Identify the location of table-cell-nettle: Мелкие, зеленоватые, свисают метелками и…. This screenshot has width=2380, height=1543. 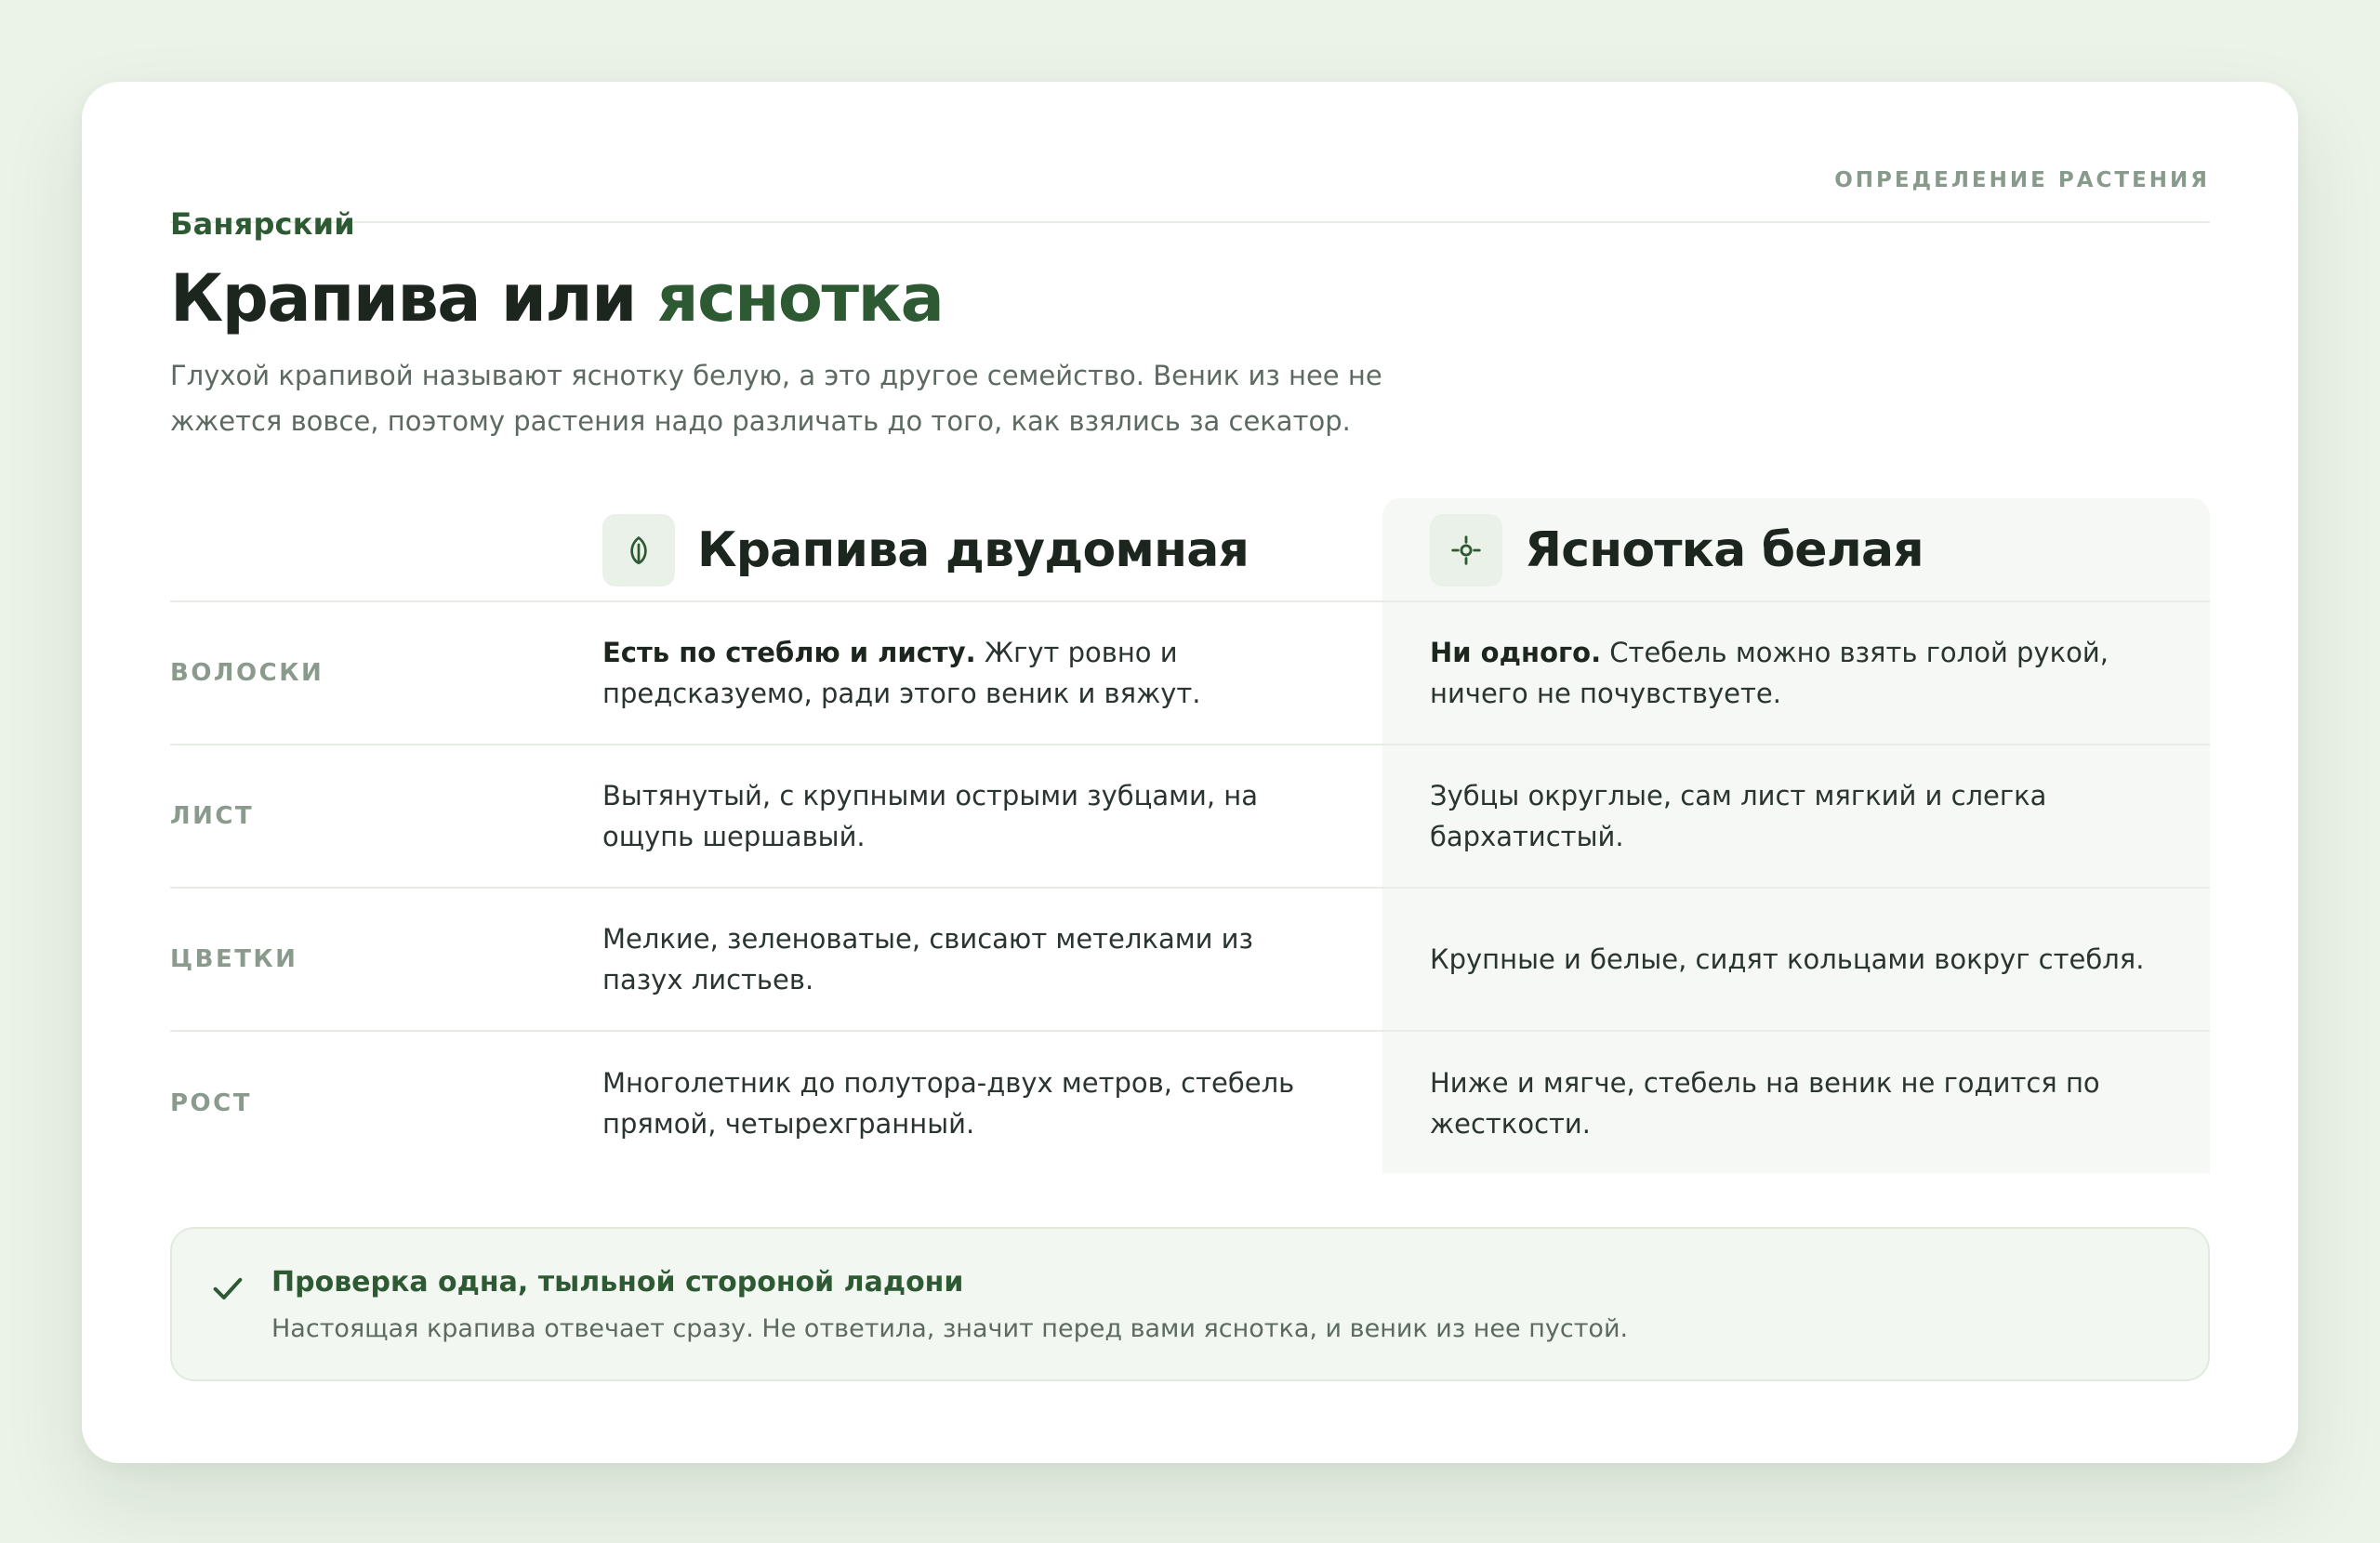
(969, 959).